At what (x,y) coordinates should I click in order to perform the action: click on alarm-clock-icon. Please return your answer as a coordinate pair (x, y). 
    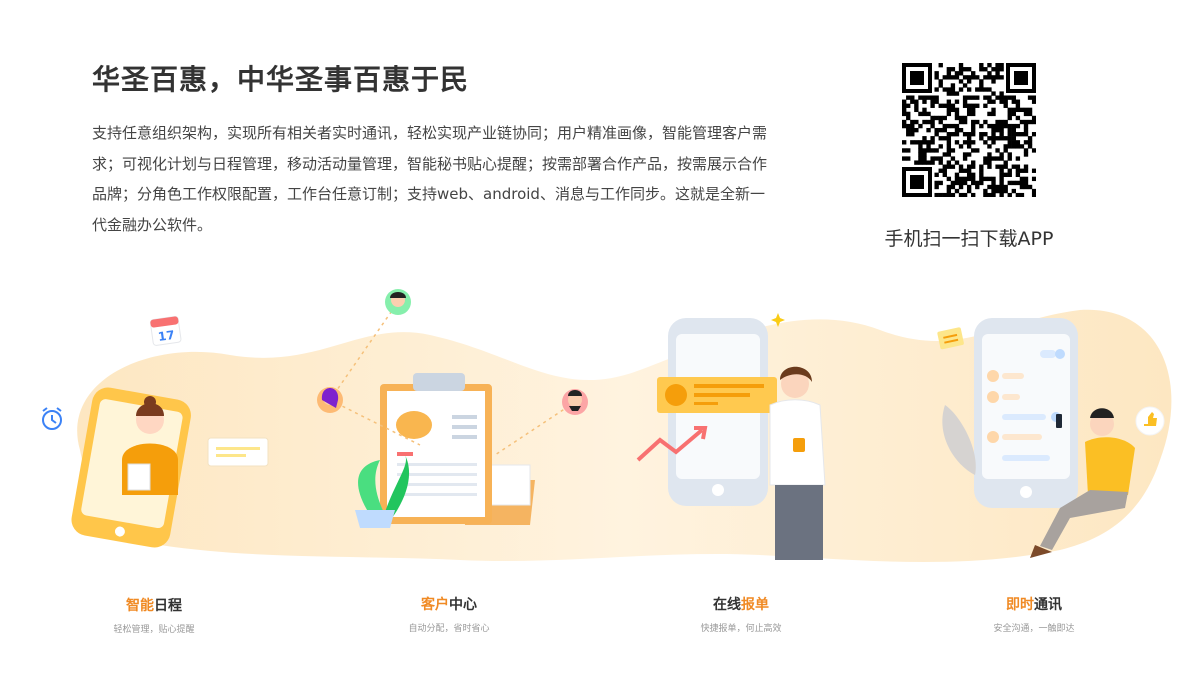
    Looking at the image, I should click on (52, 418).